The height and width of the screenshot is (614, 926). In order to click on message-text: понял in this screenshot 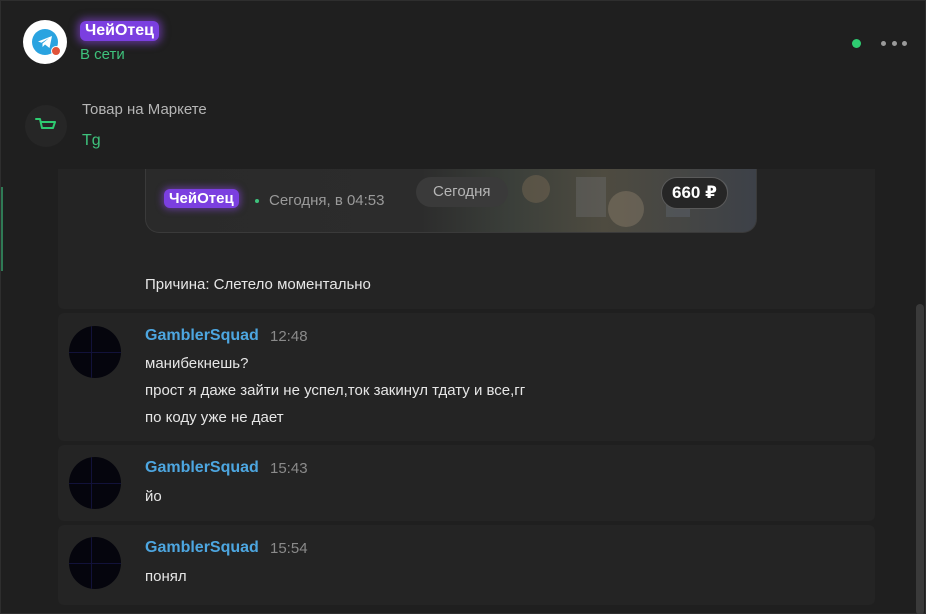, I will do `click(166, 576)`.